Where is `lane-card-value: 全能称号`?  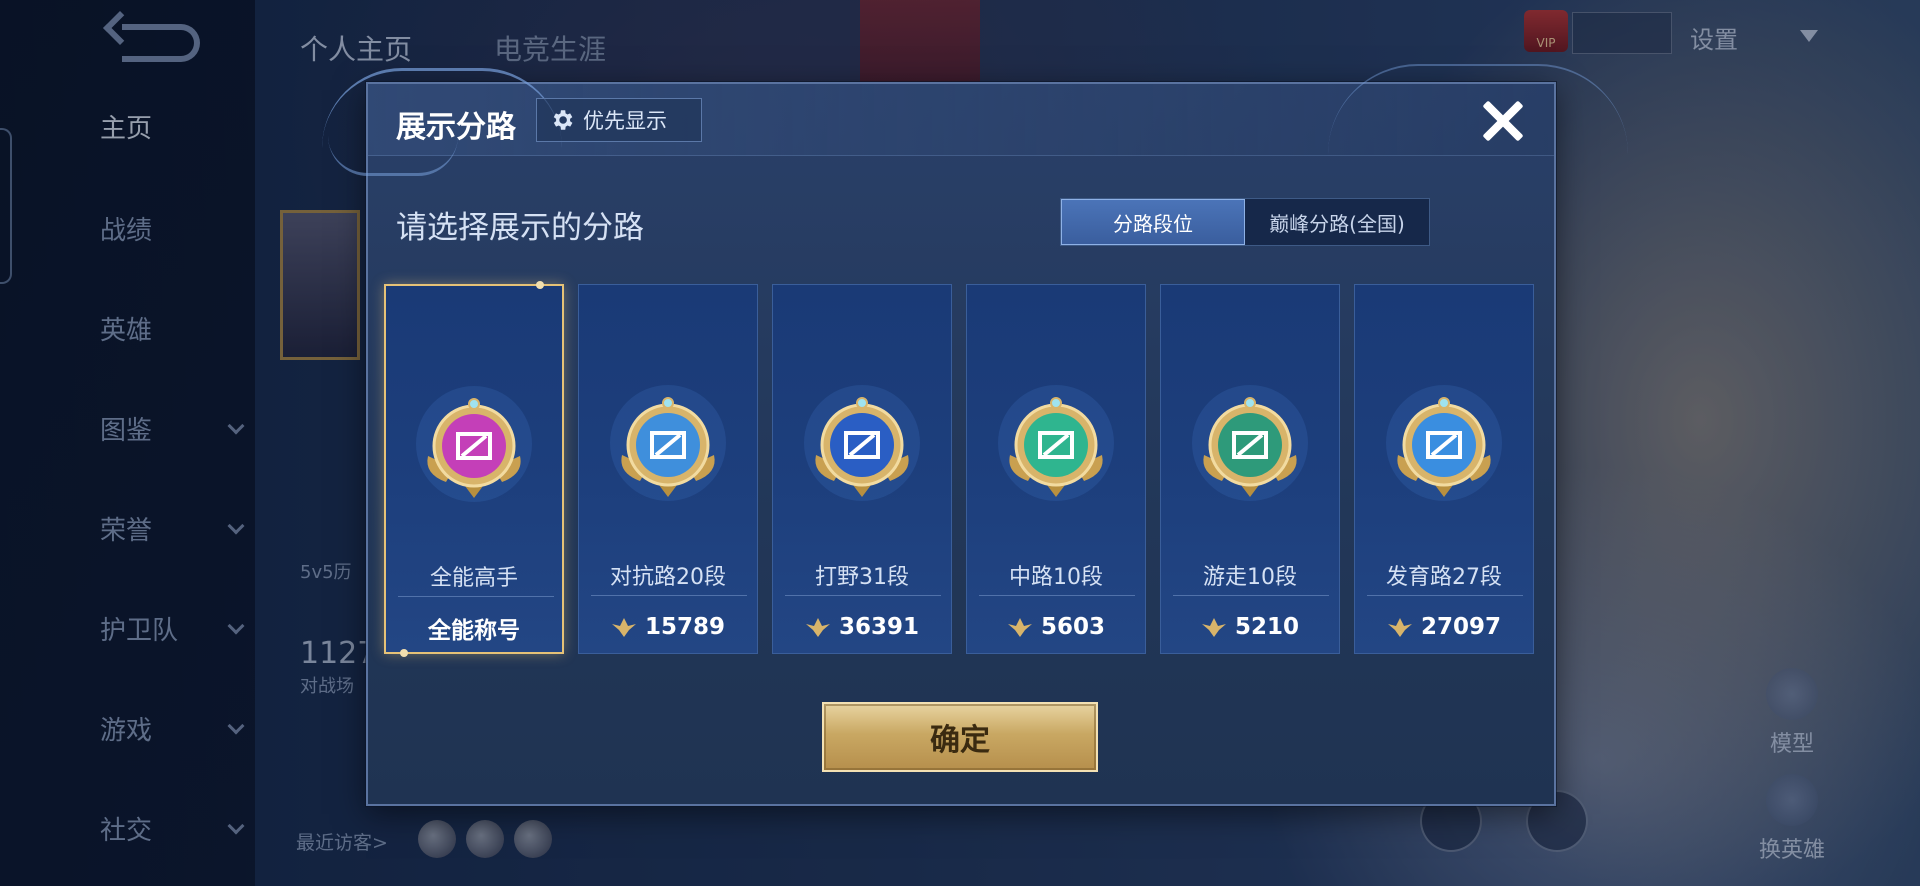
lane-card-value: 全能称号 is located at coordinates (474, 631).